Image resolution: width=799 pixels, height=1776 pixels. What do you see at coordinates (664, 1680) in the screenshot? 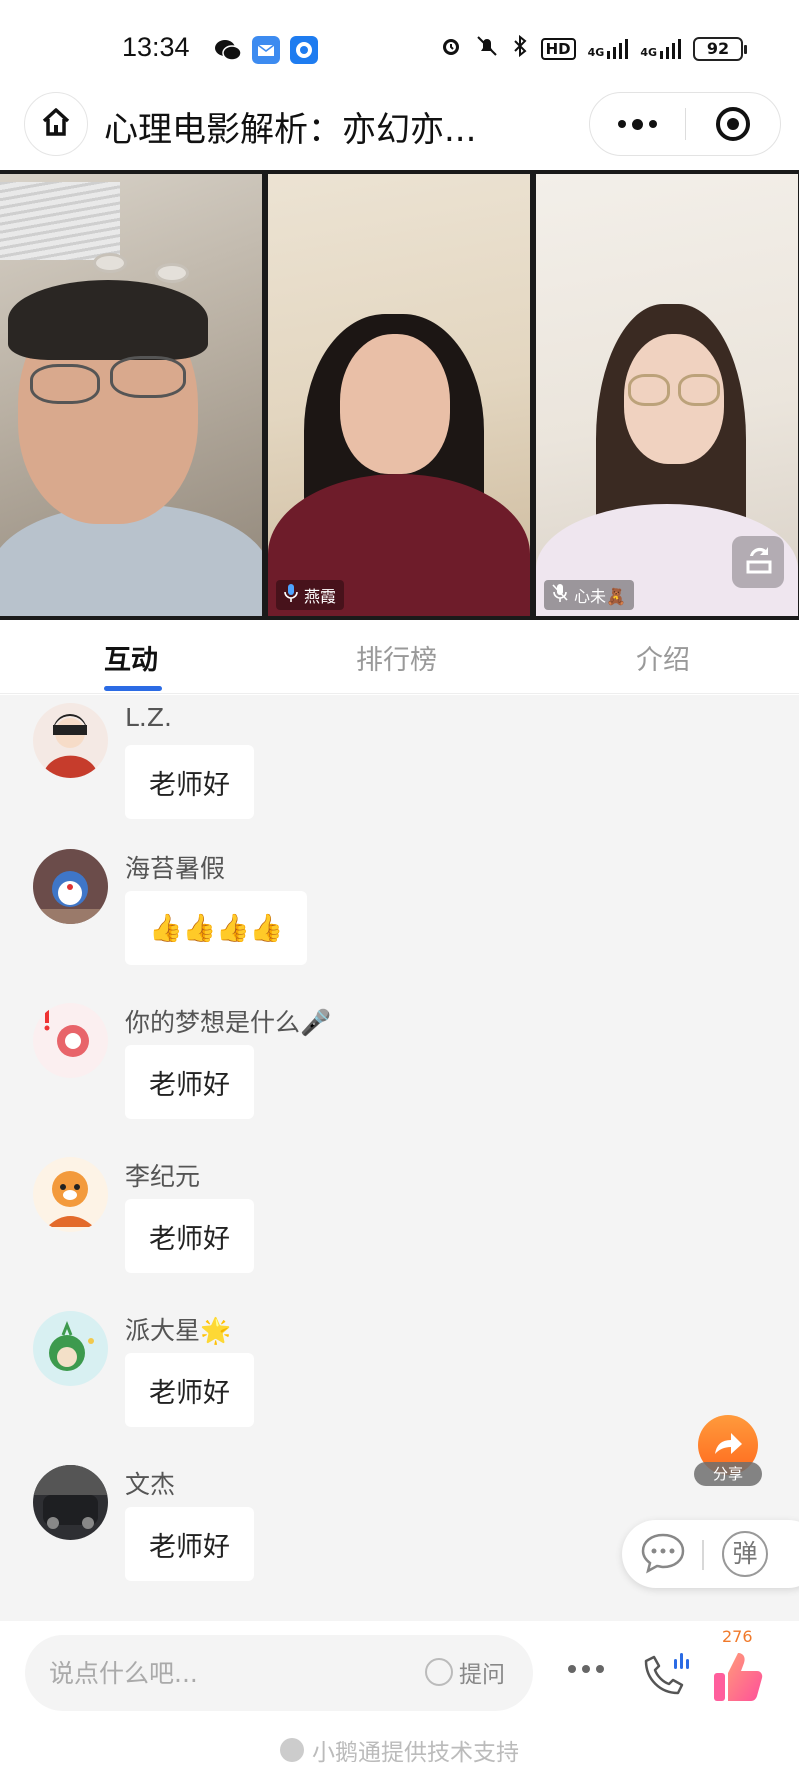
I see `phone-icon` at bounding box center [664, 1680].